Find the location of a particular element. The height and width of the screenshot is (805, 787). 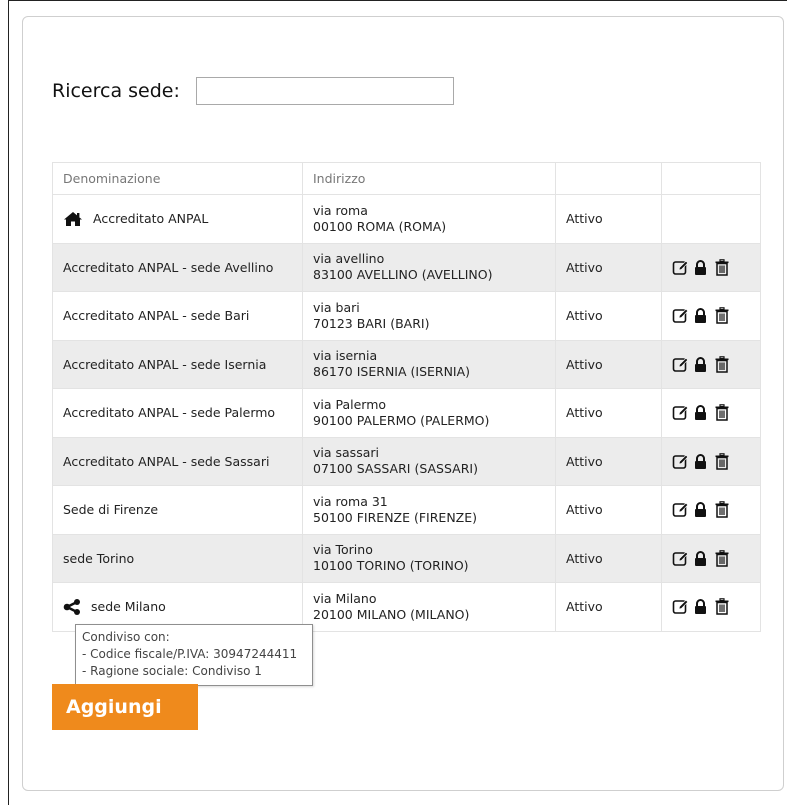

cell-denominazione: Accreditato ANPAL - sede Avellino is located at coordinates (177, 267).